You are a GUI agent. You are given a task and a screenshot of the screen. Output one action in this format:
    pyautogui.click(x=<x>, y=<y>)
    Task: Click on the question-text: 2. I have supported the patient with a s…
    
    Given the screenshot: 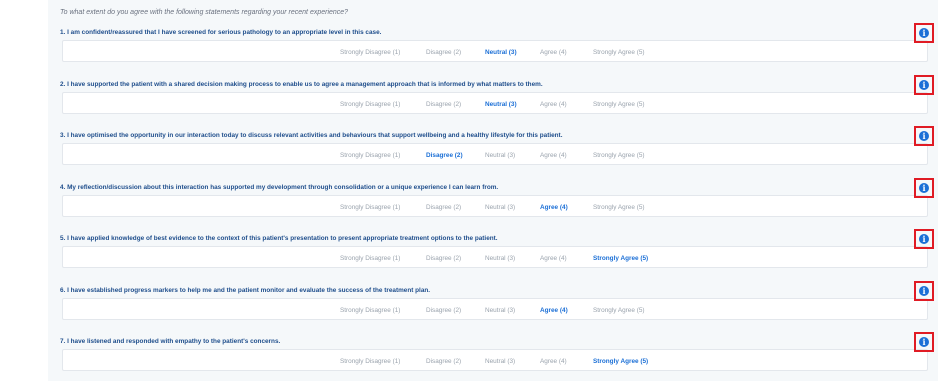 What is the action you would take?
    pyautogui.click(x=301, y=84)
    